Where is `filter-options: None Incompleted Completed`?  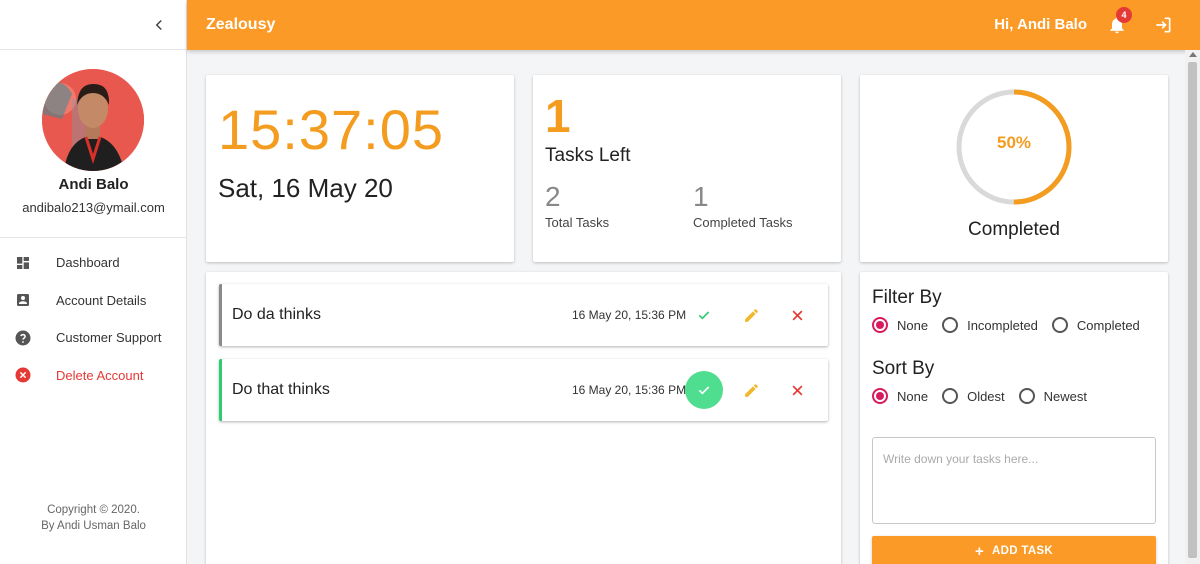 filter-options: None Incompleted Completed is located at coordinates (1013, 325).